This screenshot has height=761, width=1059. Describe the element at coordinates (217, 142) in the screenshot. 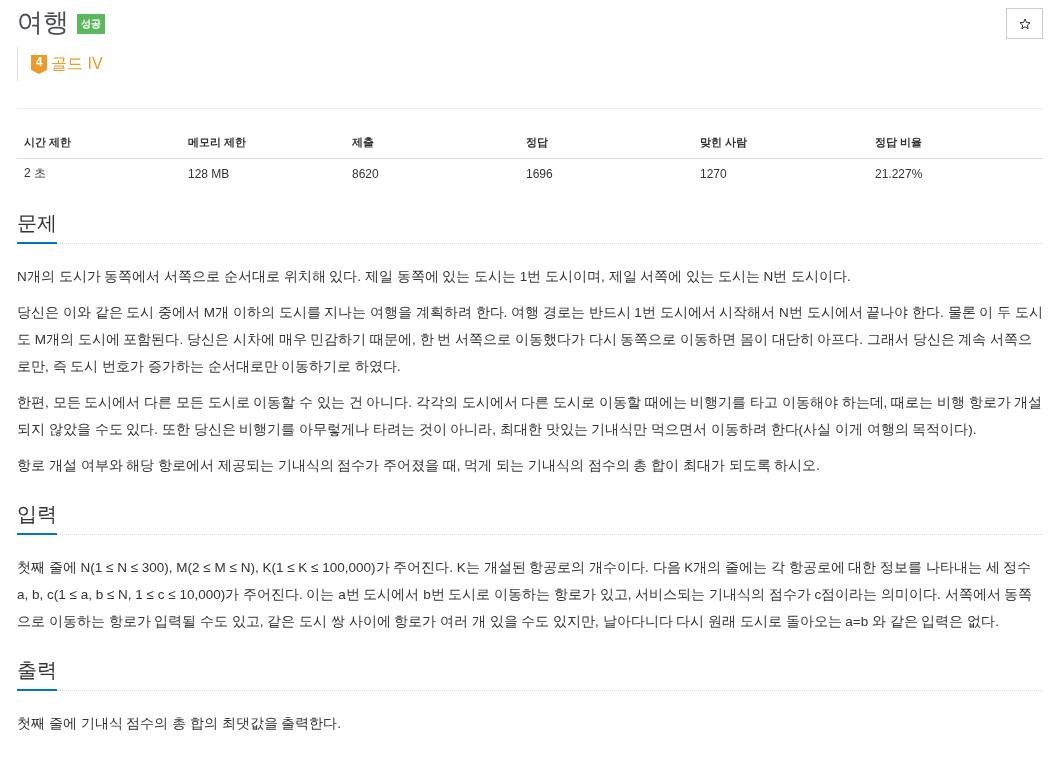

I see `column-header: 메모리 제한` at that location.